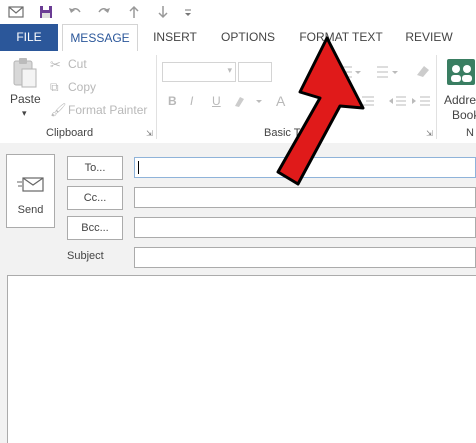 The width and height of the screenshot is (476, 443). Describe the element at coordinates (460, 100) in the screenshot. I see `address-book-label: Addre` at that location.